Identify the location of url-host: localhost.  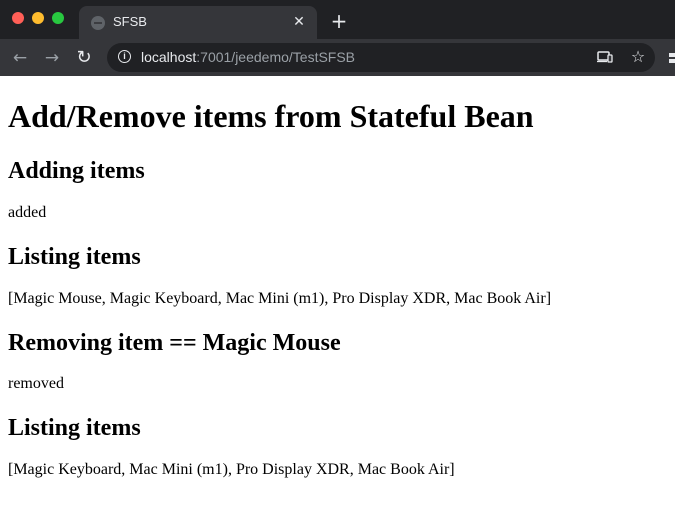
(169, 57).